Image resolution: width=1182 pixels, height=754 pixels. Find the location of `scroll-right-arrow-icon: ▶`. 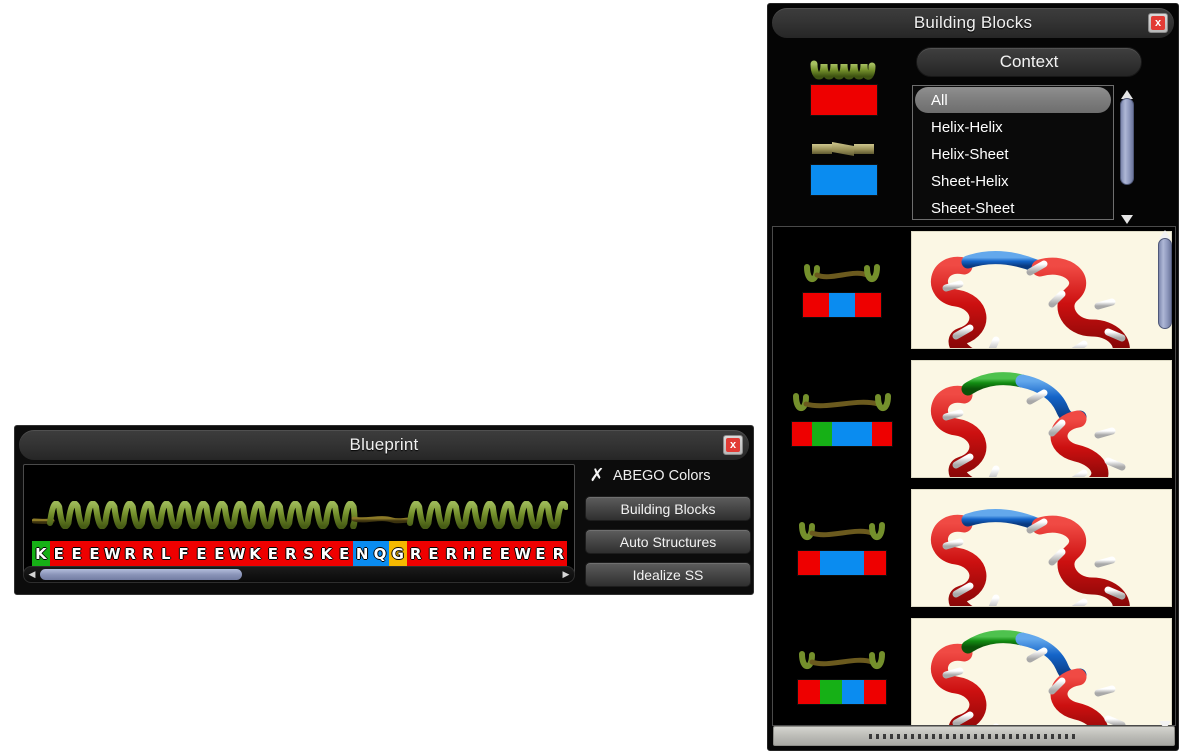

scroll-right-arrow-icon: ▶ is located at coordinates (566, 574).